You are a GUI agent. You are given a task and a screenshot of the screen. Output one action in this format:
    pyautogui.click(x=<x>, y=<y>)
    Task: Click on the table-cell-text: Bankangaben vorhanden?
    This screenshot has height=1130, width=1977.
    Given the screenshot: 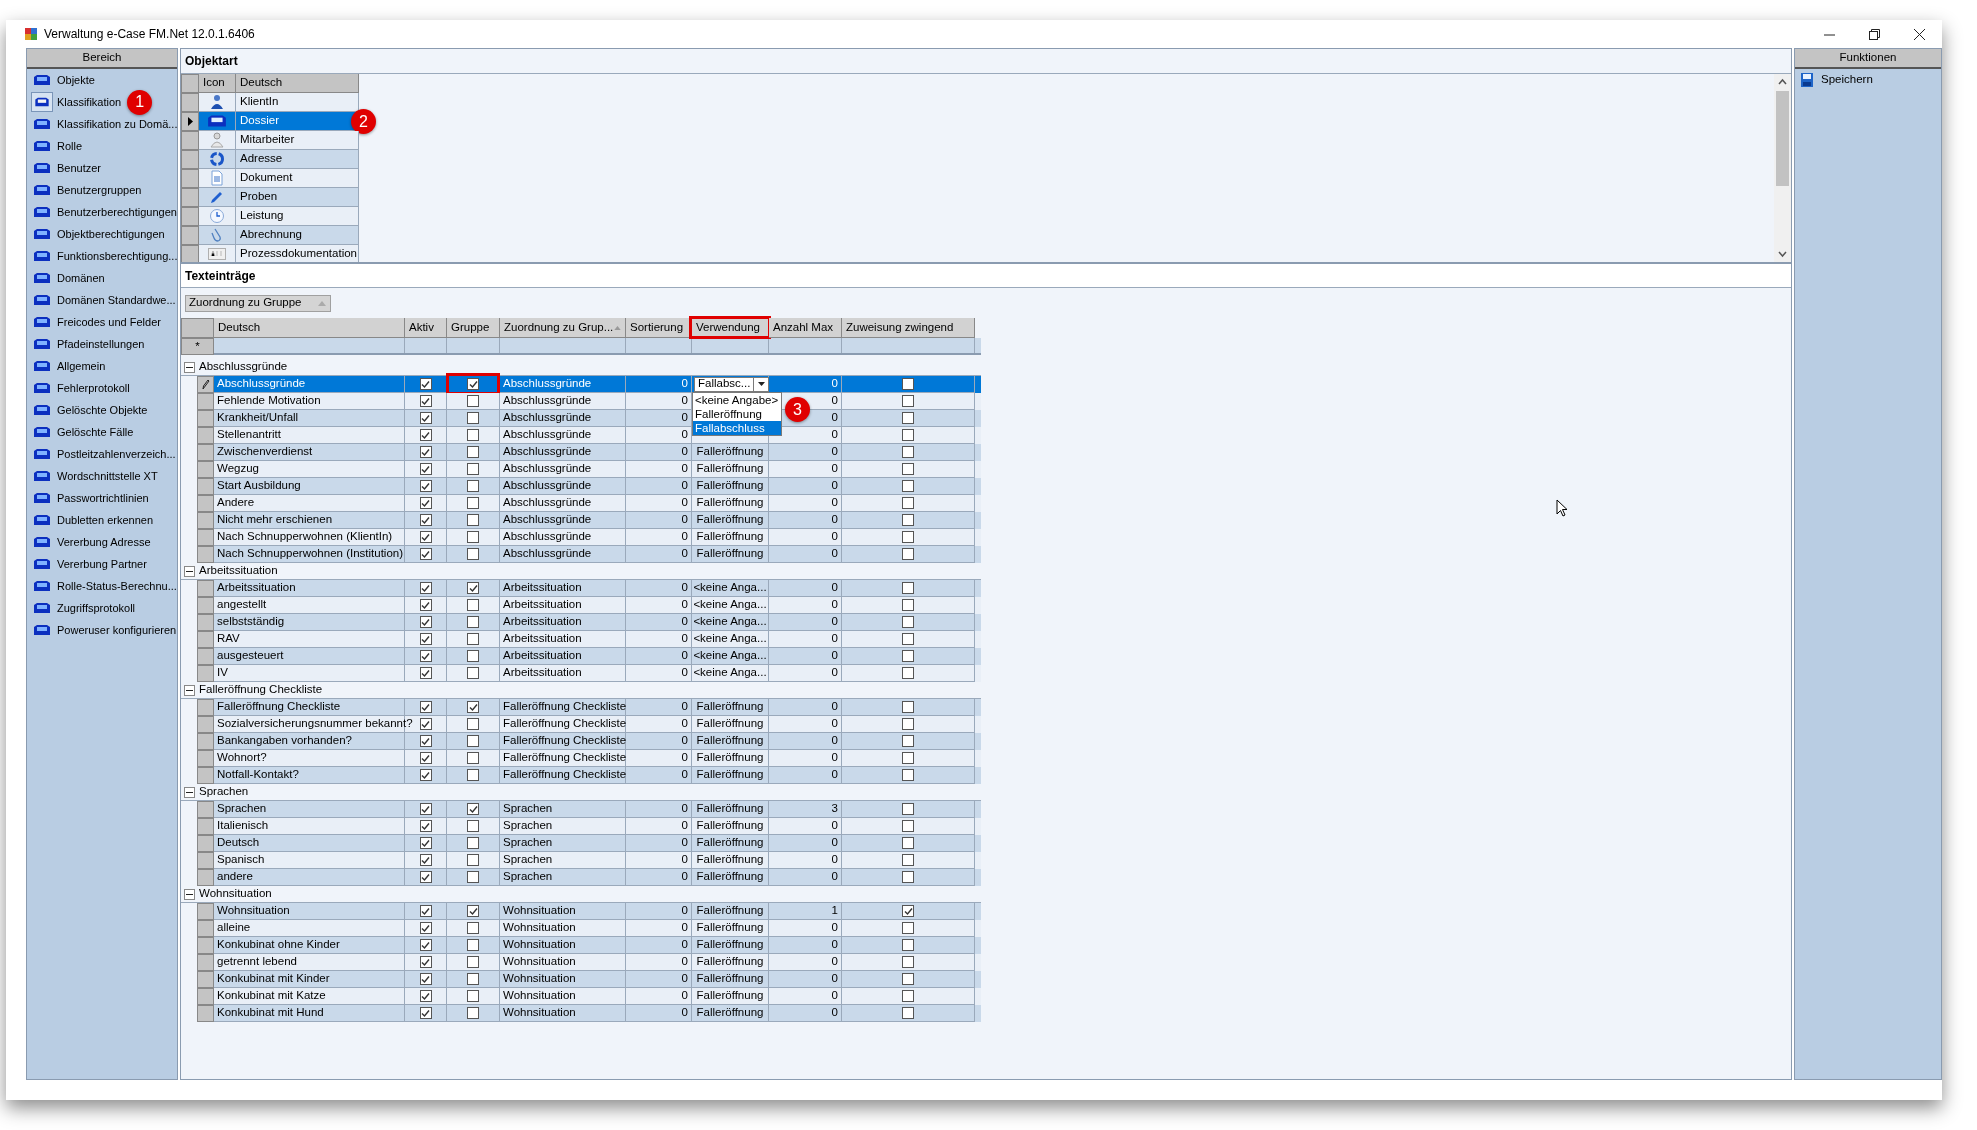 What is the action you would take?
    pyautogui.click(x=284, y=741)
    